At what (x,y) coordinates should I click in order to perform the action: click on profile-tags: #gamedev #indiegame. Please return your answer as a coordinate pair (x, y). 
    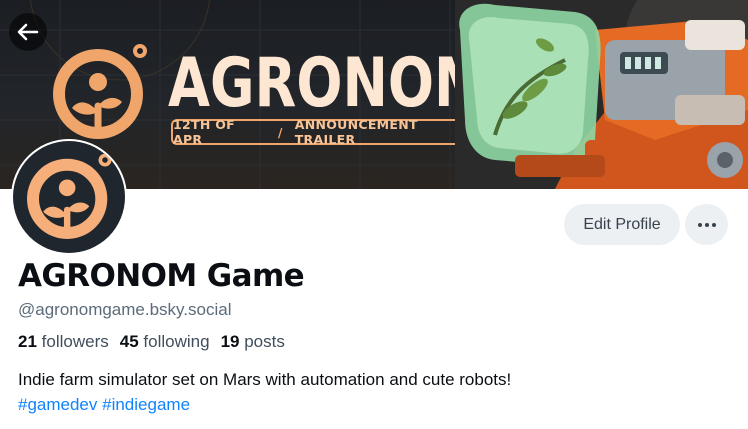
    Looking at the image, I should click on (104, 405).